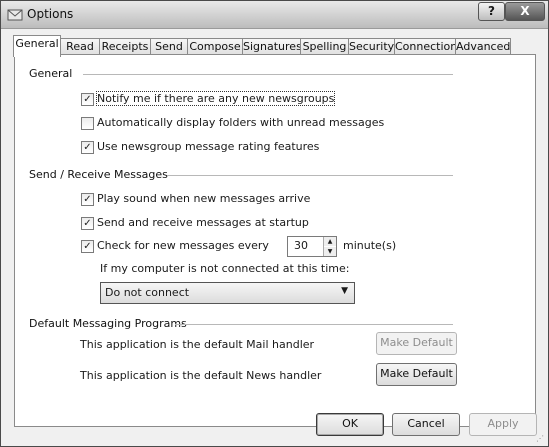 The width and height of the screenshot is (549, 447). Describe the element at coordinates (503, 424) in the screenshot. I see `apply-button: Apply` at that location.